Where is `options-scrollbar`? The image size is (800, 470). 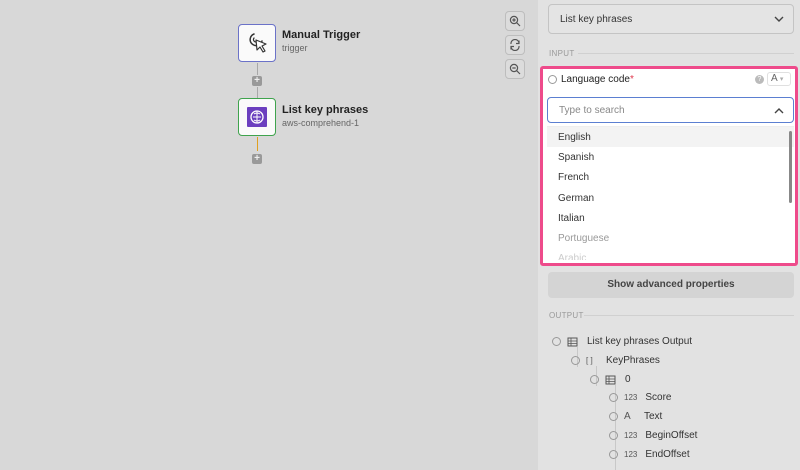
options-scrollbar is located at coordinates (790, 167).